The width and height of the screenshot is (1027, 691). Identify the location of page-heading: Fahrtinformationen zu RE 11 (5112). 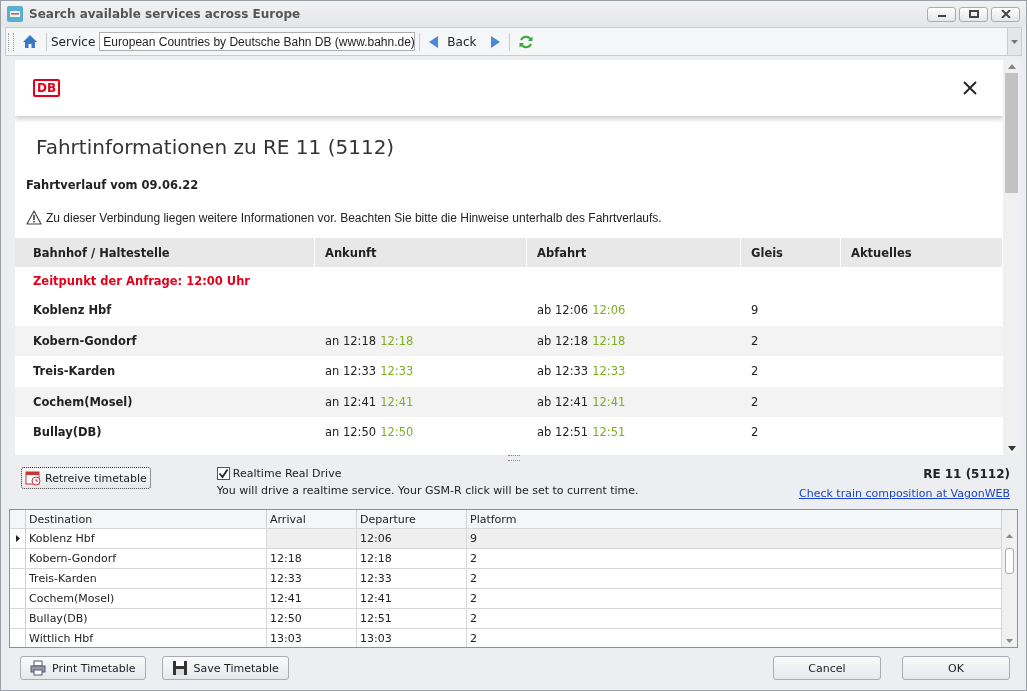
(216, 147).